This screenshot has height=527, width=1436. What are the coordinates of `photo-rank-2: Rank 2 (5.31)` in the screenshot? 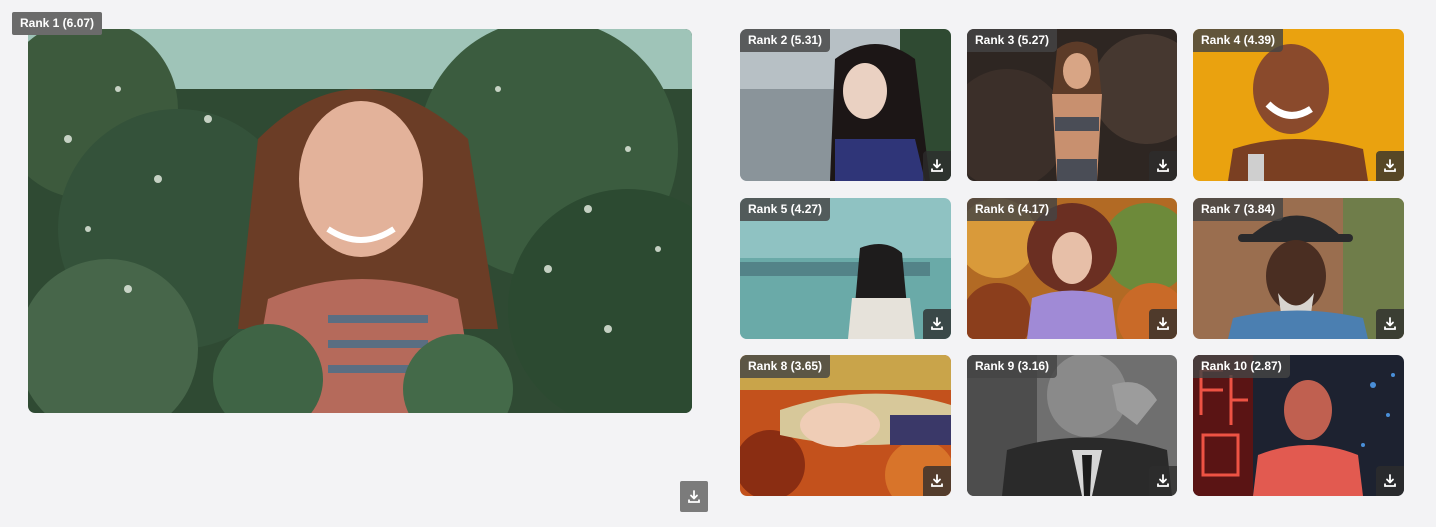 It's located at (845, 105).